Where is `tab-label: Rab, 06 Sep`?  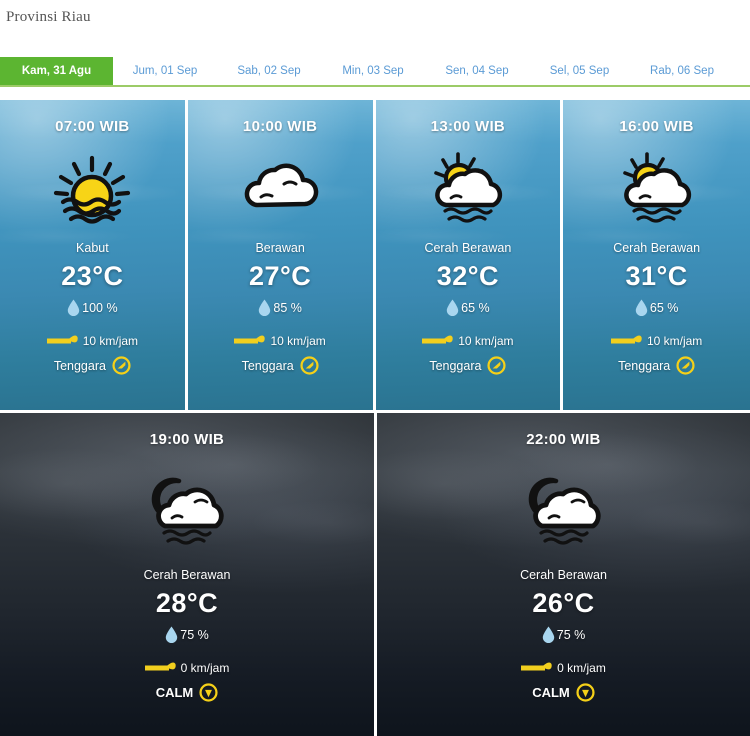
tab-label: Rab, 06 Sep is located at coordinates (682, 71).